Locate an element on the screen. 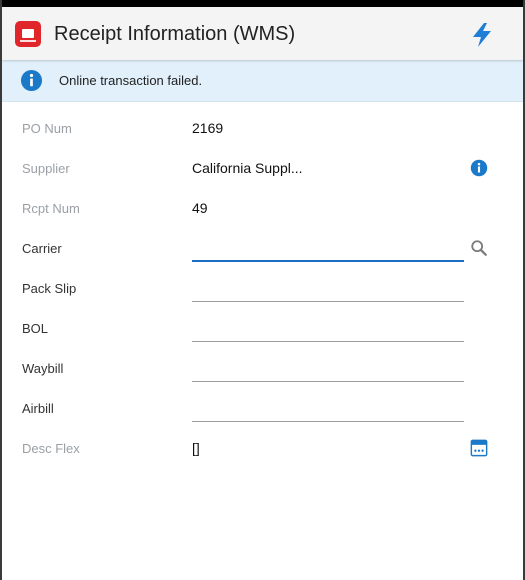 This screenshot has width=525, height=580. oracle-app-icon is located at coordinates (28, 34).